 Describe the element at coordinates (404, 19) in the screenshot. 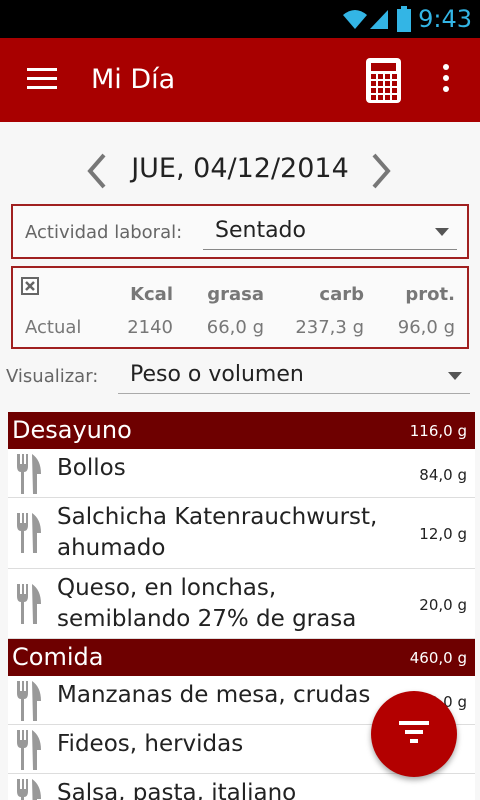

I see `battery-icon` at that location.